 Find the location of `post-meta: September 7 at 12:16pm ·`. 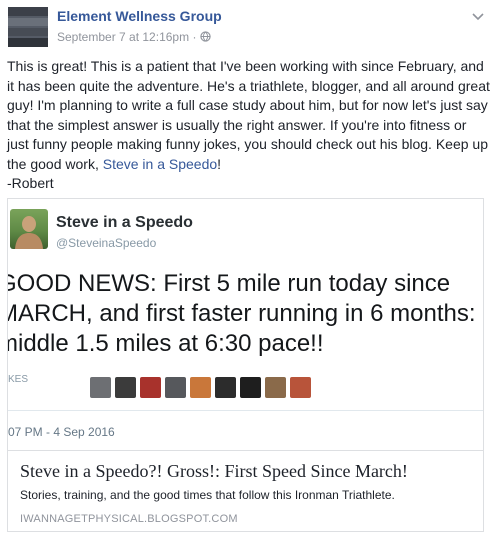

post-meta: September 7 at 12:16pm · is located at coordinates (134, 37).